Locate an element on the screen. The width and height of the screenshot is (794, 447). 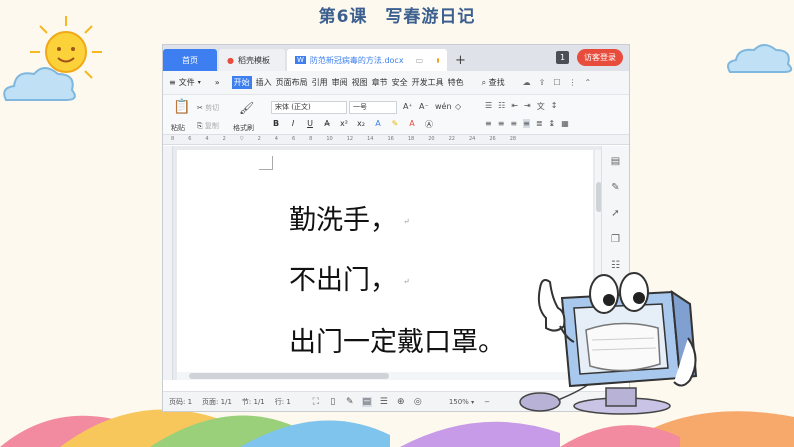
tab-docer-templates: ● 稻壳模板 is located at coordinates (252, 60).